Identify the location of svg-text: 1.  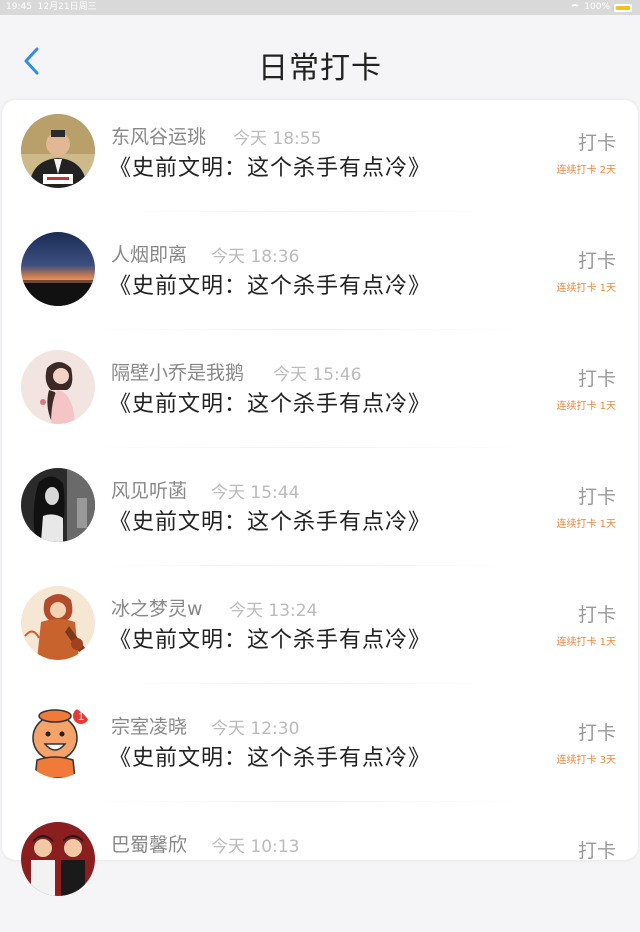
(81, 717).